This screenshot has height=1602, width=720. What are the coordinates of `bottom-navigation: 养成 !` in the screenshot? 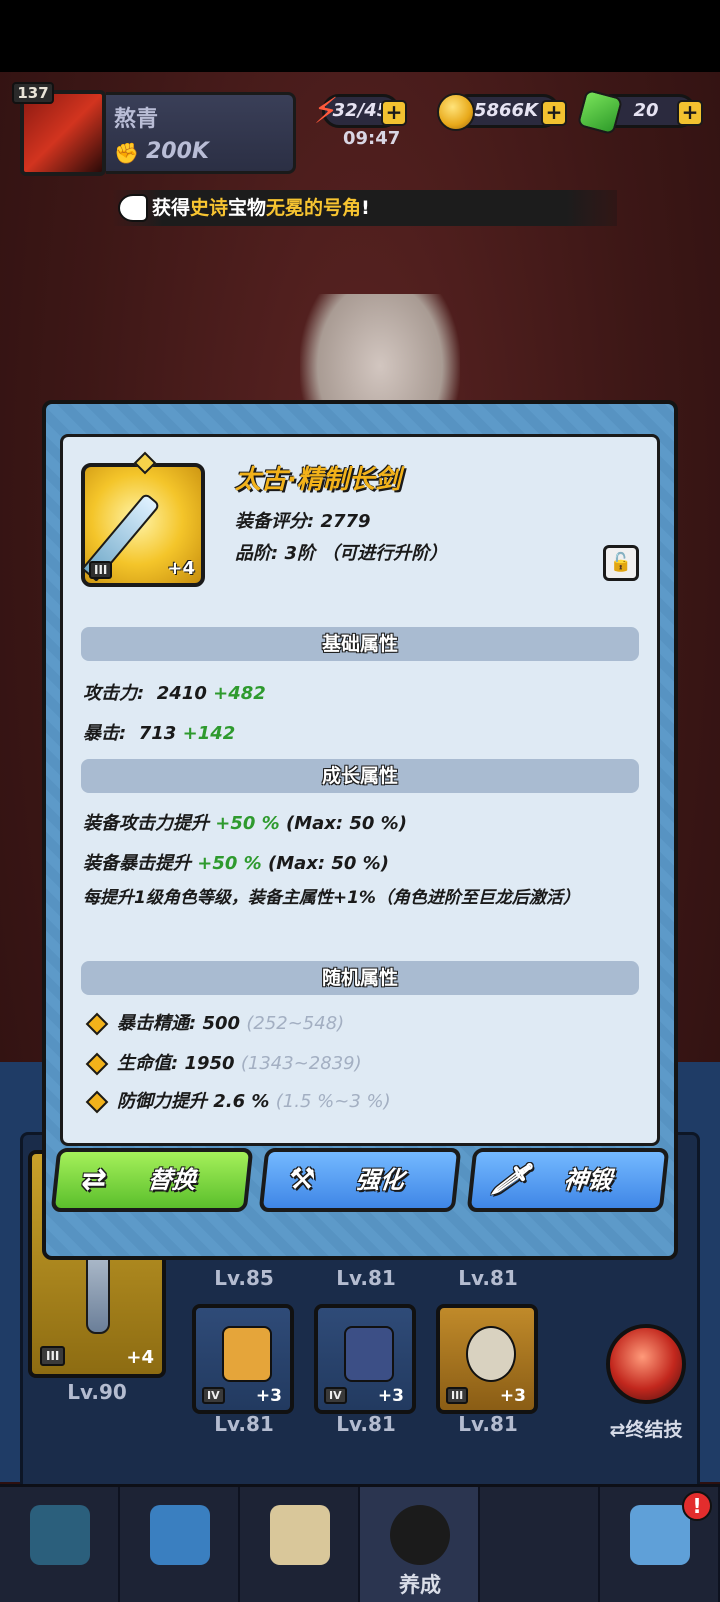 It's located at (360, 1543).